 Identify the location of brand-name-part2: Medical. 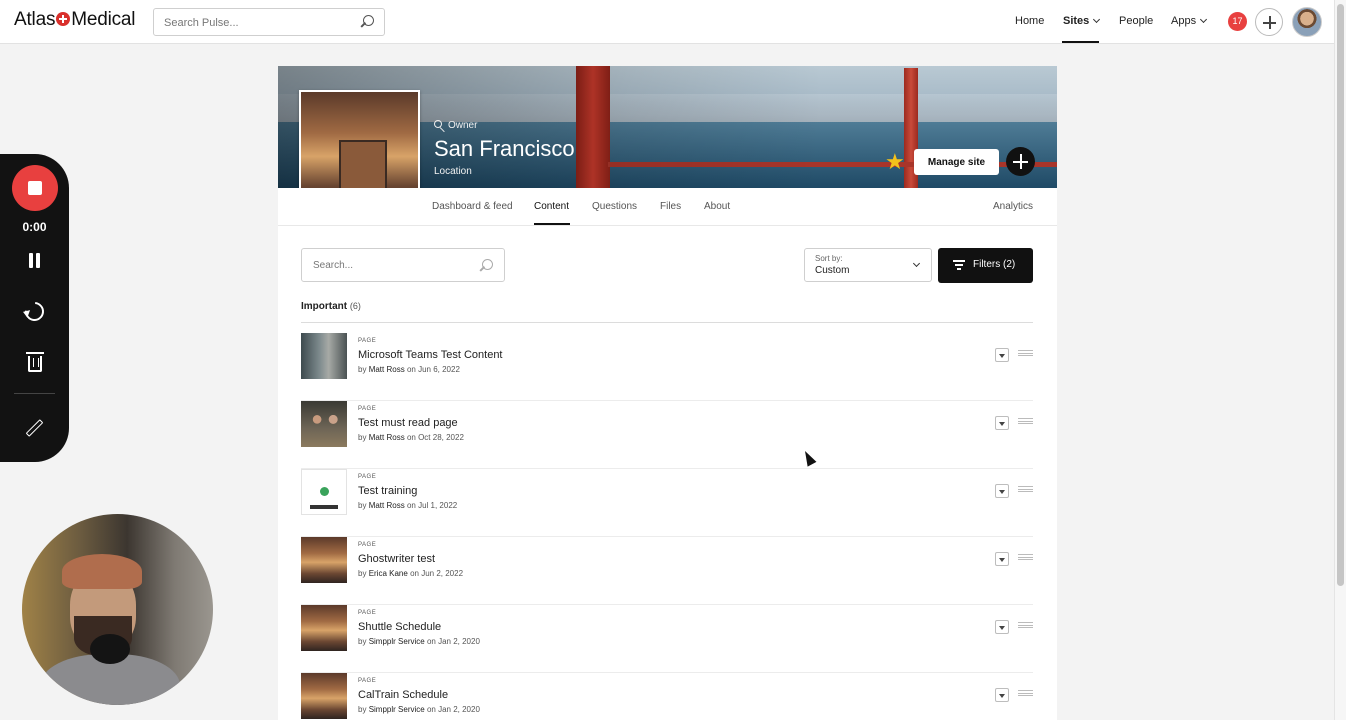
(103, 19).